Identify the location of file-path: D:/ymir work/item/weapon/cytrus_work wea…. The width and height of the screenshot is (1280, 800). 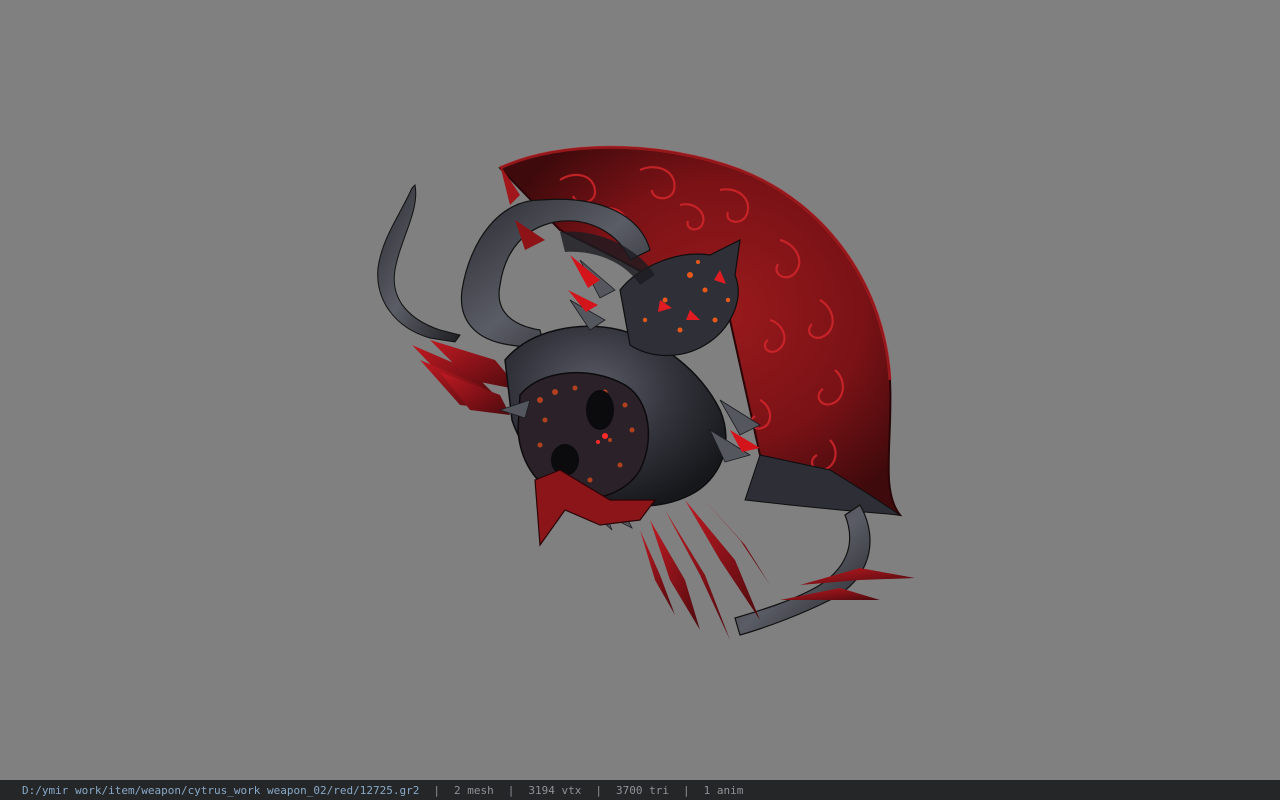
(221, 790).